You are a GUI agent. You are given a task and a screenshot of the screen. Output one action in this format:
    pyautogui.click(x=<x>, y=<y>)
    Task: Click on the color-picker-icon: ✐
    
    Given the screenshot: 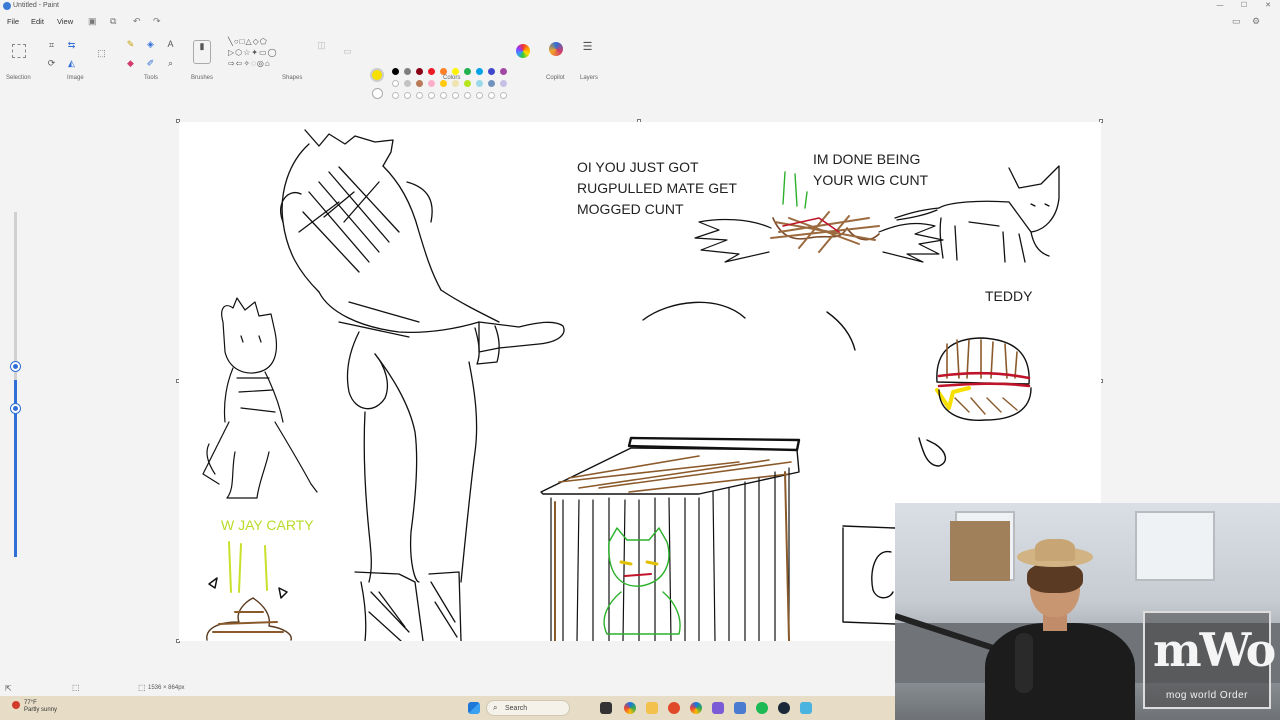 What is the action you would take?
    pyautogui.click(x=150, y=63)
    